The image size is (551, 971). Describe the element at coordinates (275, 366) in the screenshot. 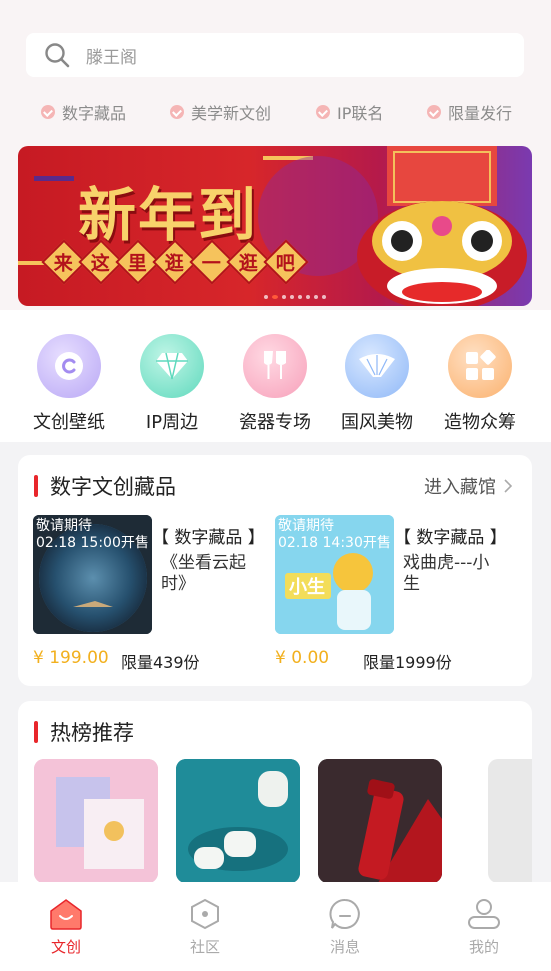

I see `wine-glass-icon` at that location.